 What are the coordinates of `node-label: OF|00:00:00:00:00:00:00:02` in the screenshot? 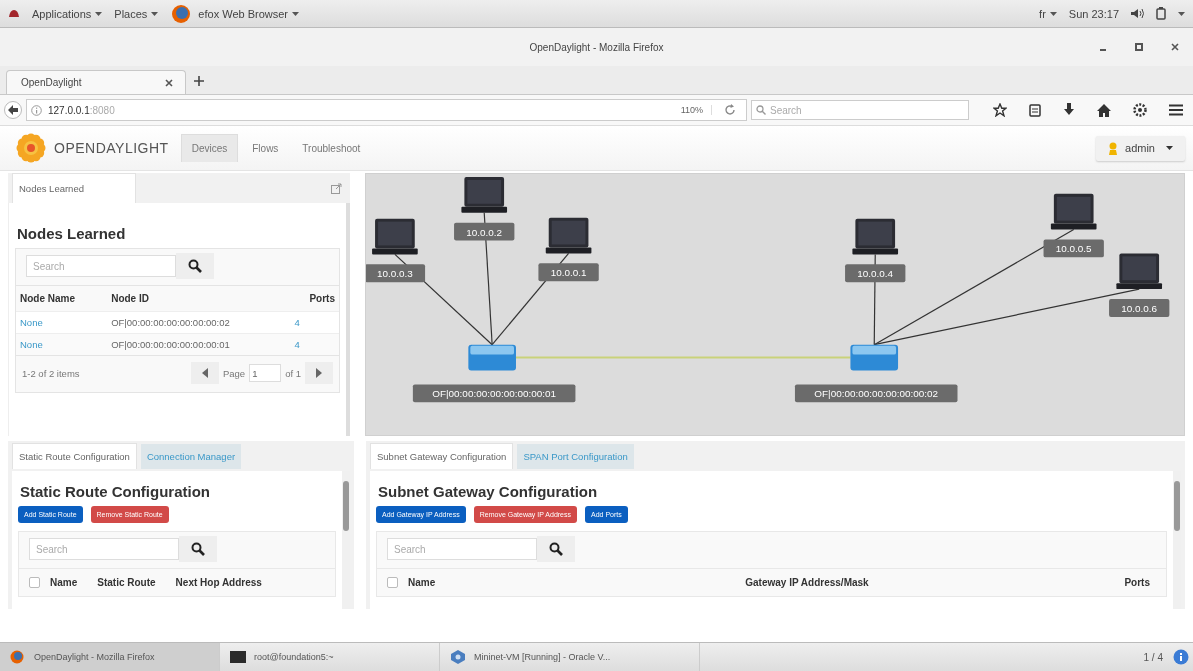 It's located at (876, 393).